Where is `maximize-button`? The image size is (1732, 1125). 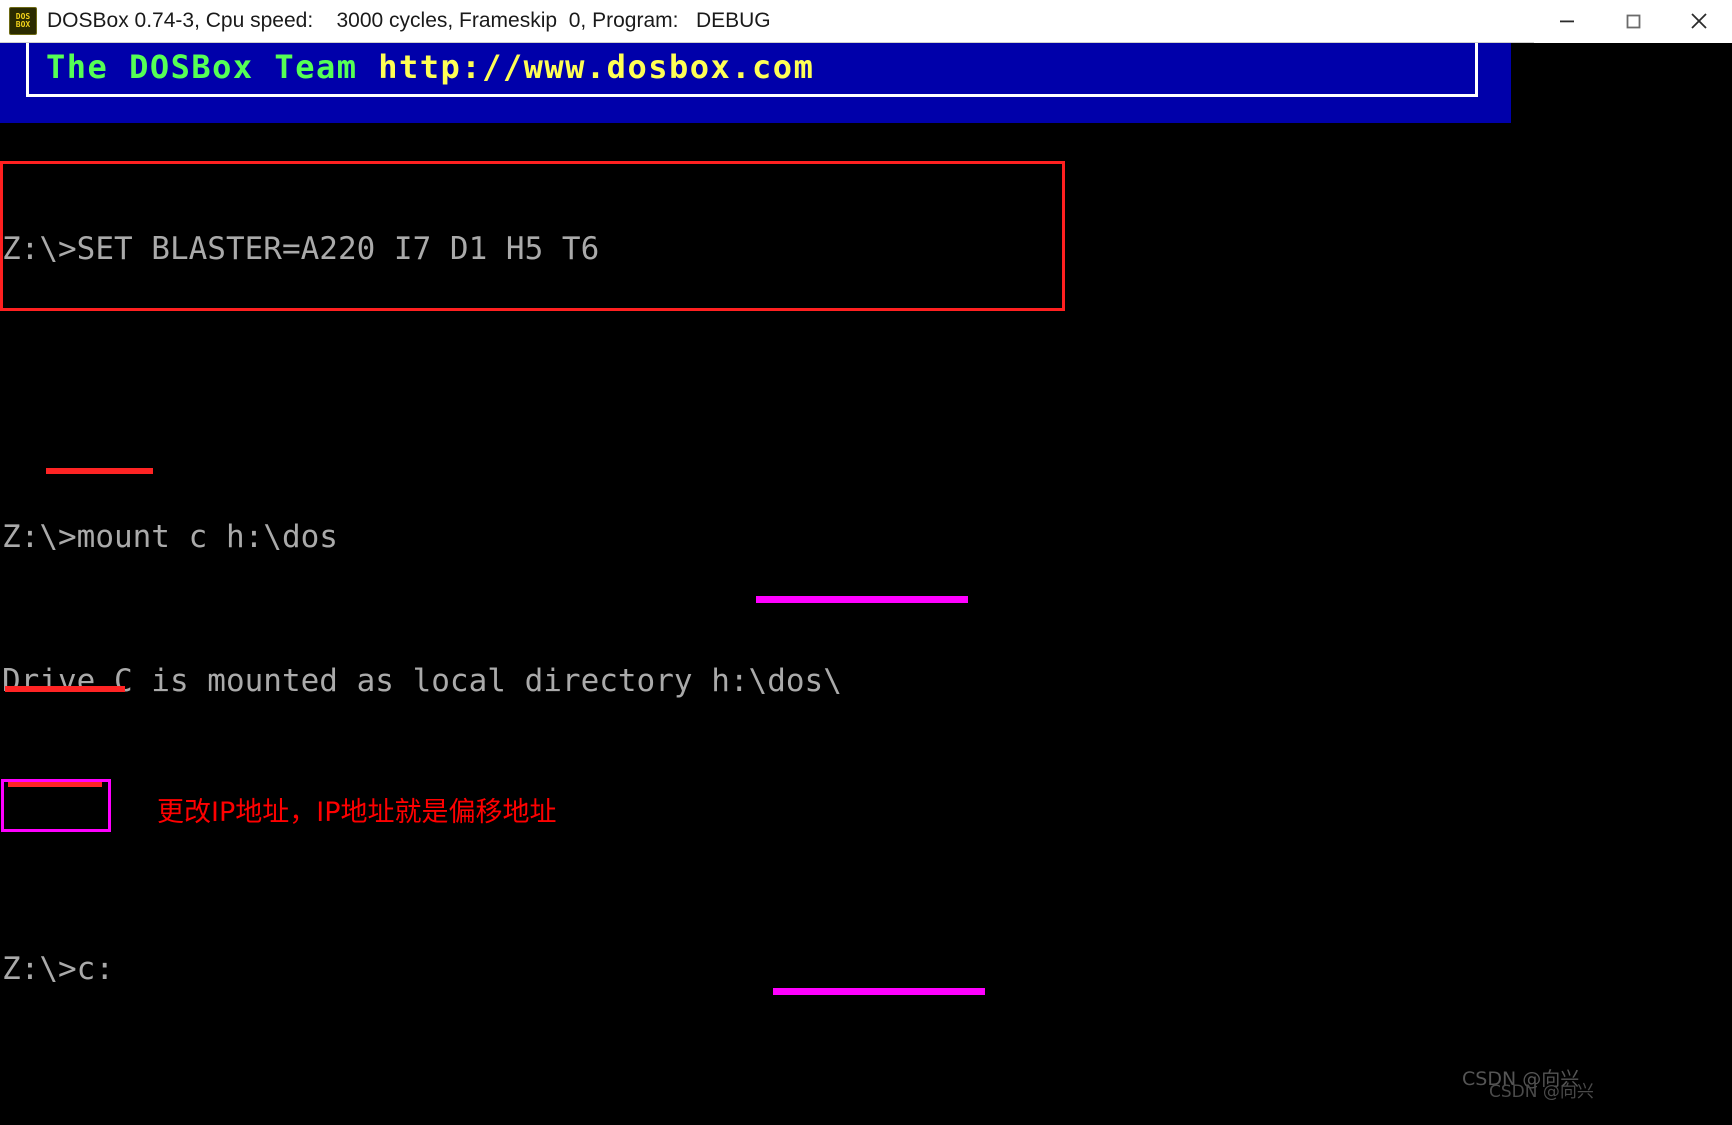 maximize-button is located at coordinates (1633, 21).